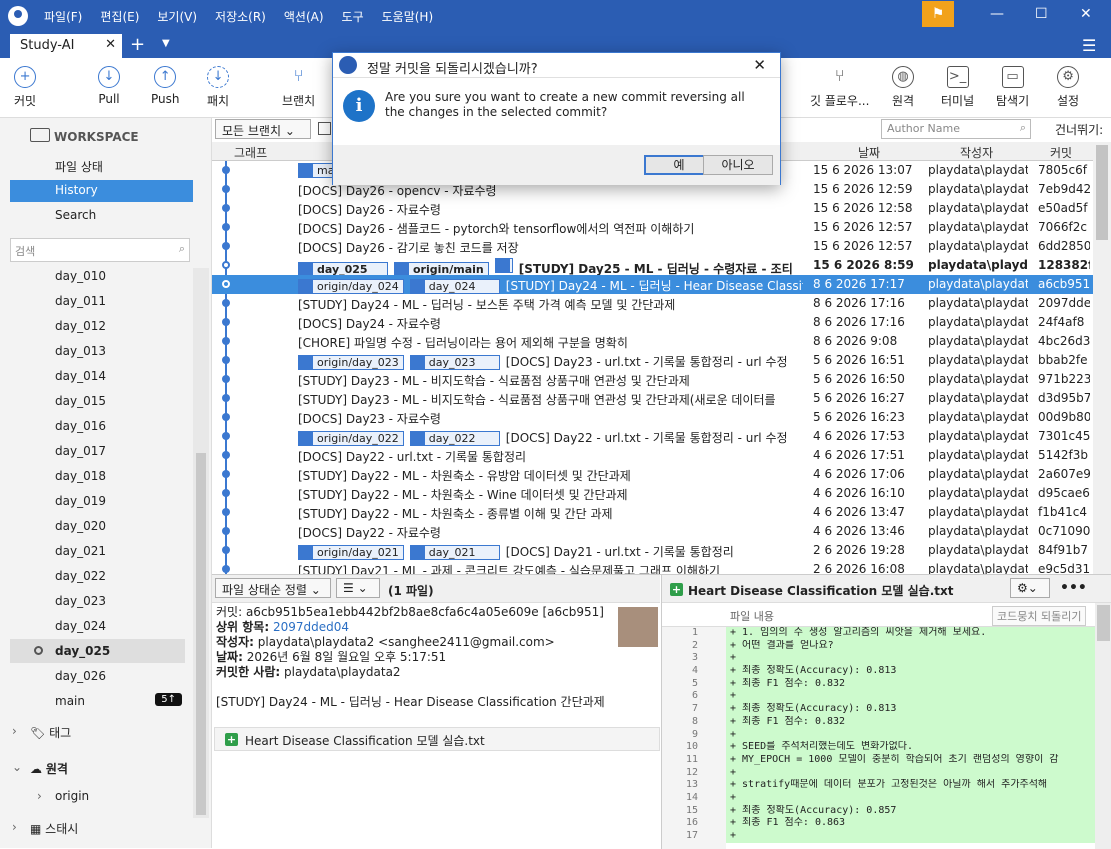  What do you see at coordinates (903, 87) in the screenshot?
I see `remote-button: ◍ 원격` at bounding box center [903, 87].